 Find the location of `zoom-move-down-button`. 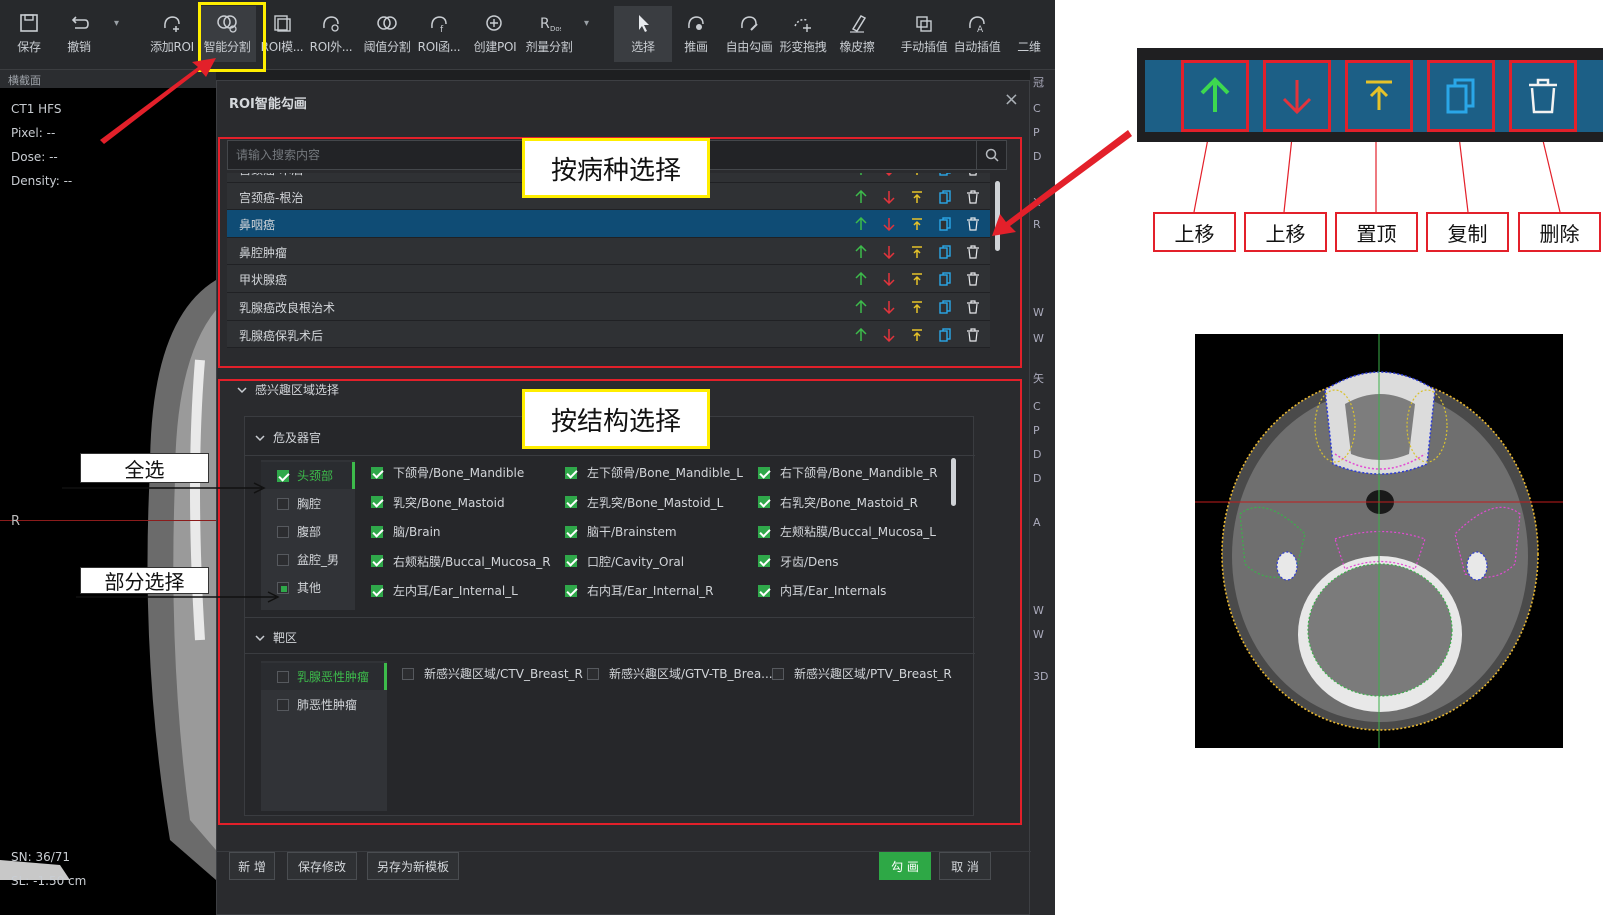

zoom-move-down-button is located at coordinates (1297, 96).